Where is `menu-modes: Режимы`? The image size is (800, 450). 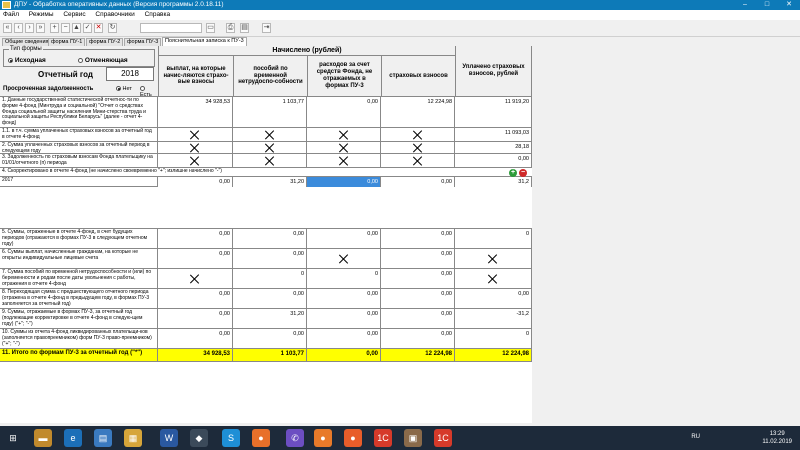 menu-modes: Режимы is located at coordinates (41, 14).